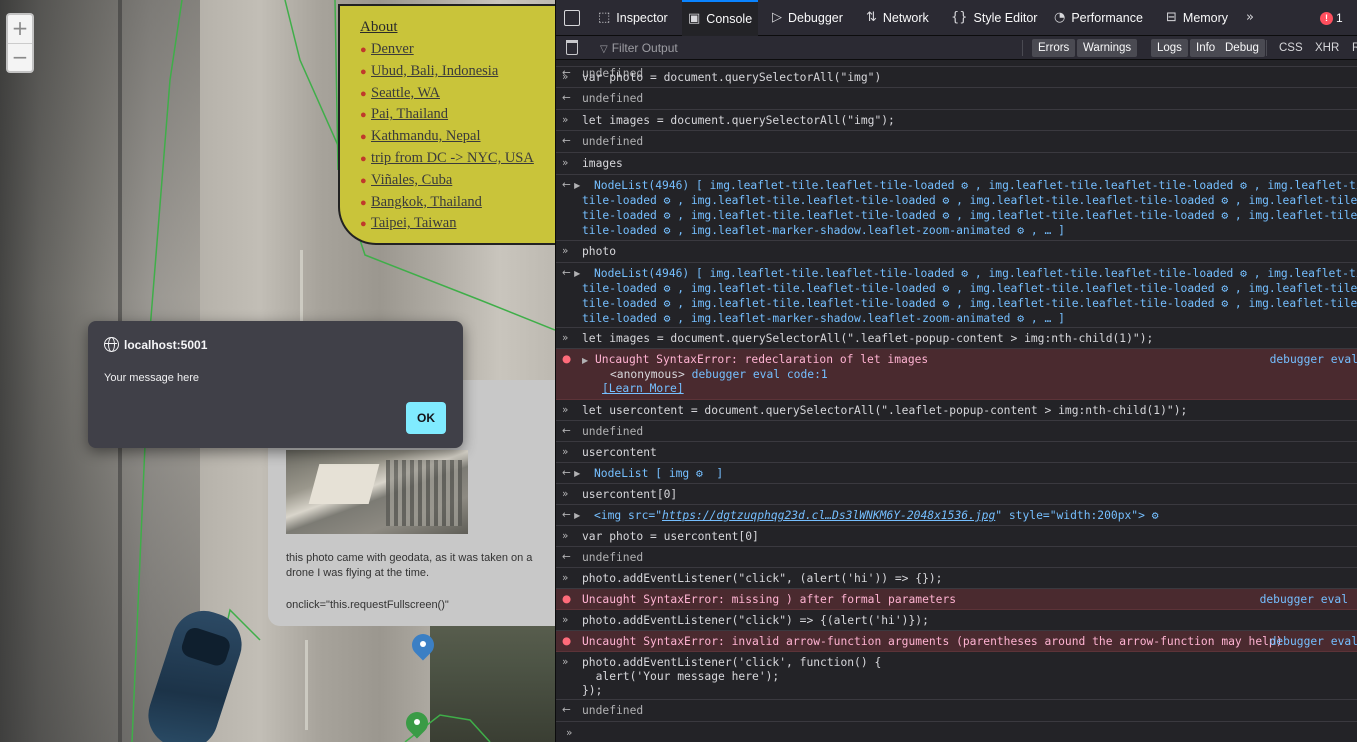 Image resolution: width=1357 pixels, height=742 pixels. I want to click on location-item: ● Seattle, WA, so click(457, 96).